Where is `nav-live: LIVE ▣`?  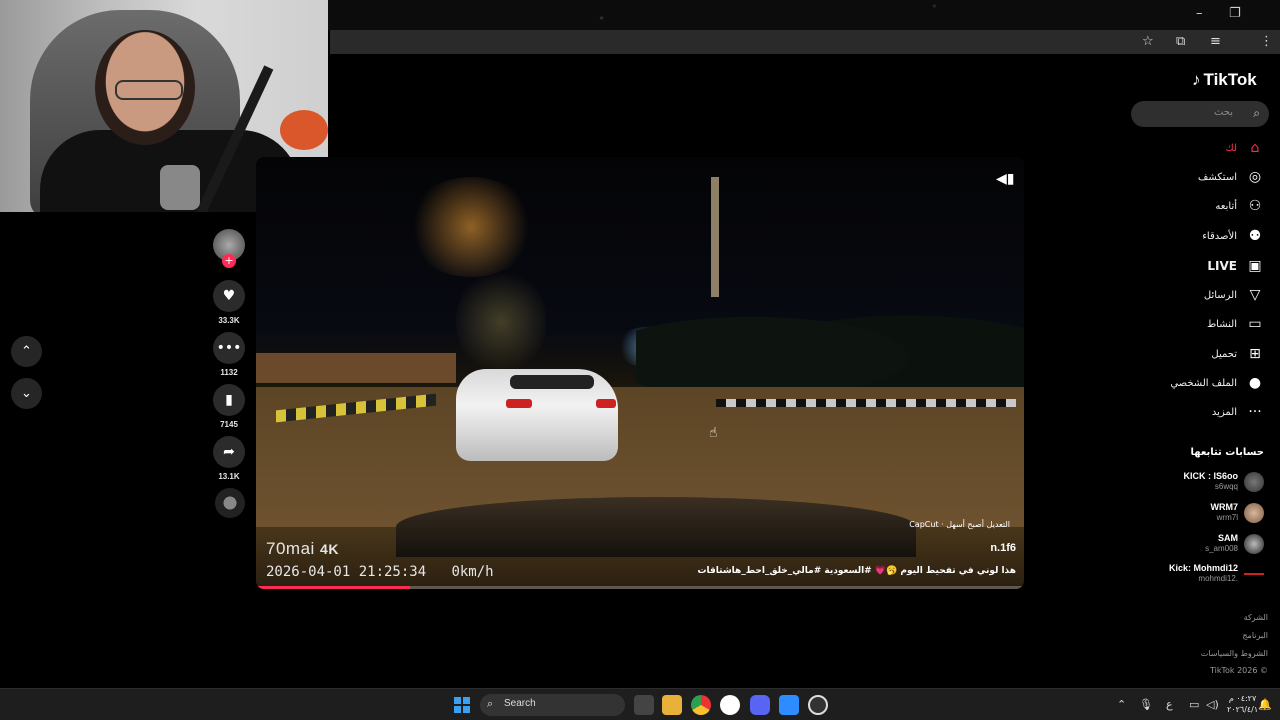 nav-live: LIVE ▣ is located at coordinates (1235, 266).